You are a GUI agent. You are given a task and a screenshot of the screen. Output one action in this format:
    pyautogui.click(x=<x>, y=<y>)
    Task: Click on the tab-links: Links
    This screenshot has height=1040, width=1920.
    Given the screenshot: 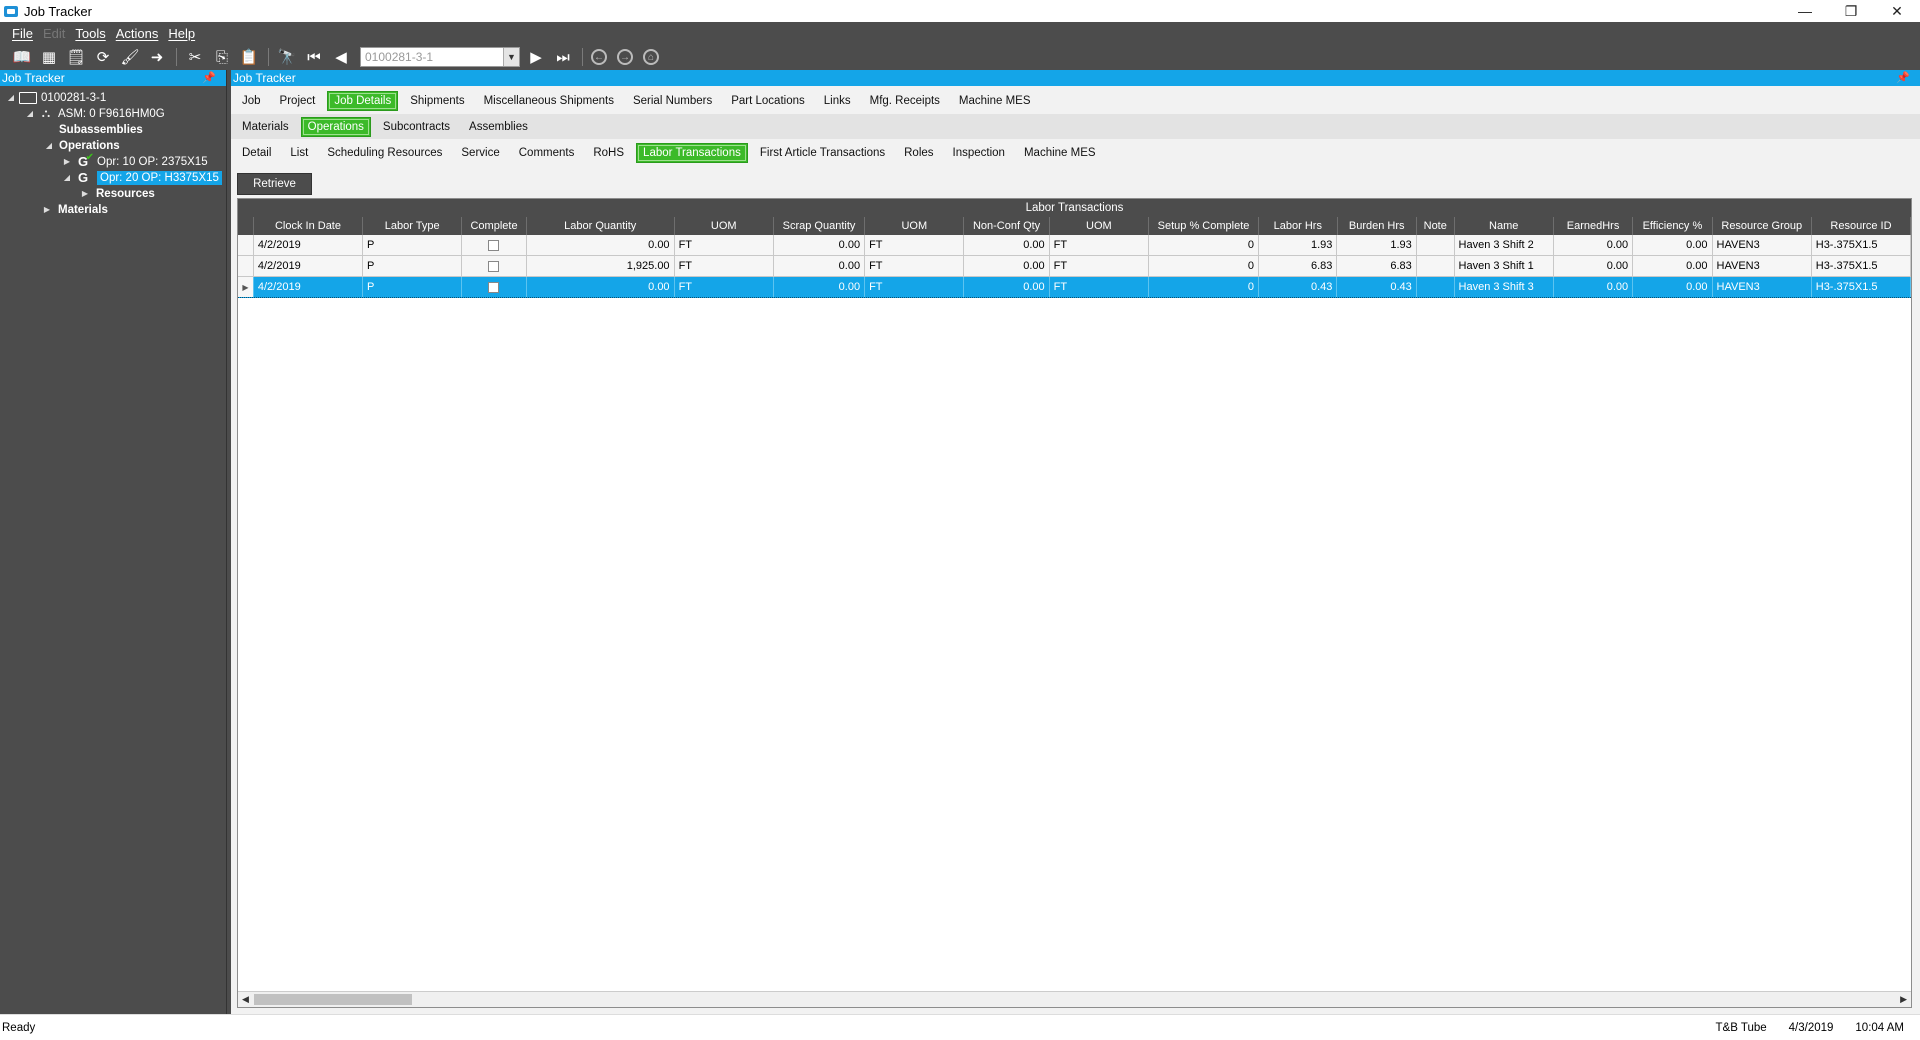 What is the action you would take?
    pyautogui.click(x=837, y=101)
    